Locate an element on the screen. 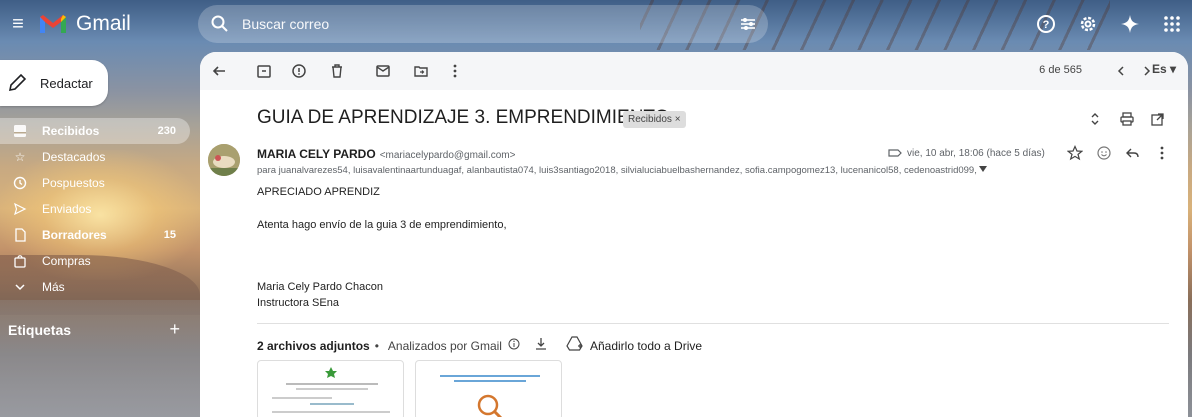 This screenshot has height=417, width=1192. mark-unread-icon is located at coordinates (383, 71).